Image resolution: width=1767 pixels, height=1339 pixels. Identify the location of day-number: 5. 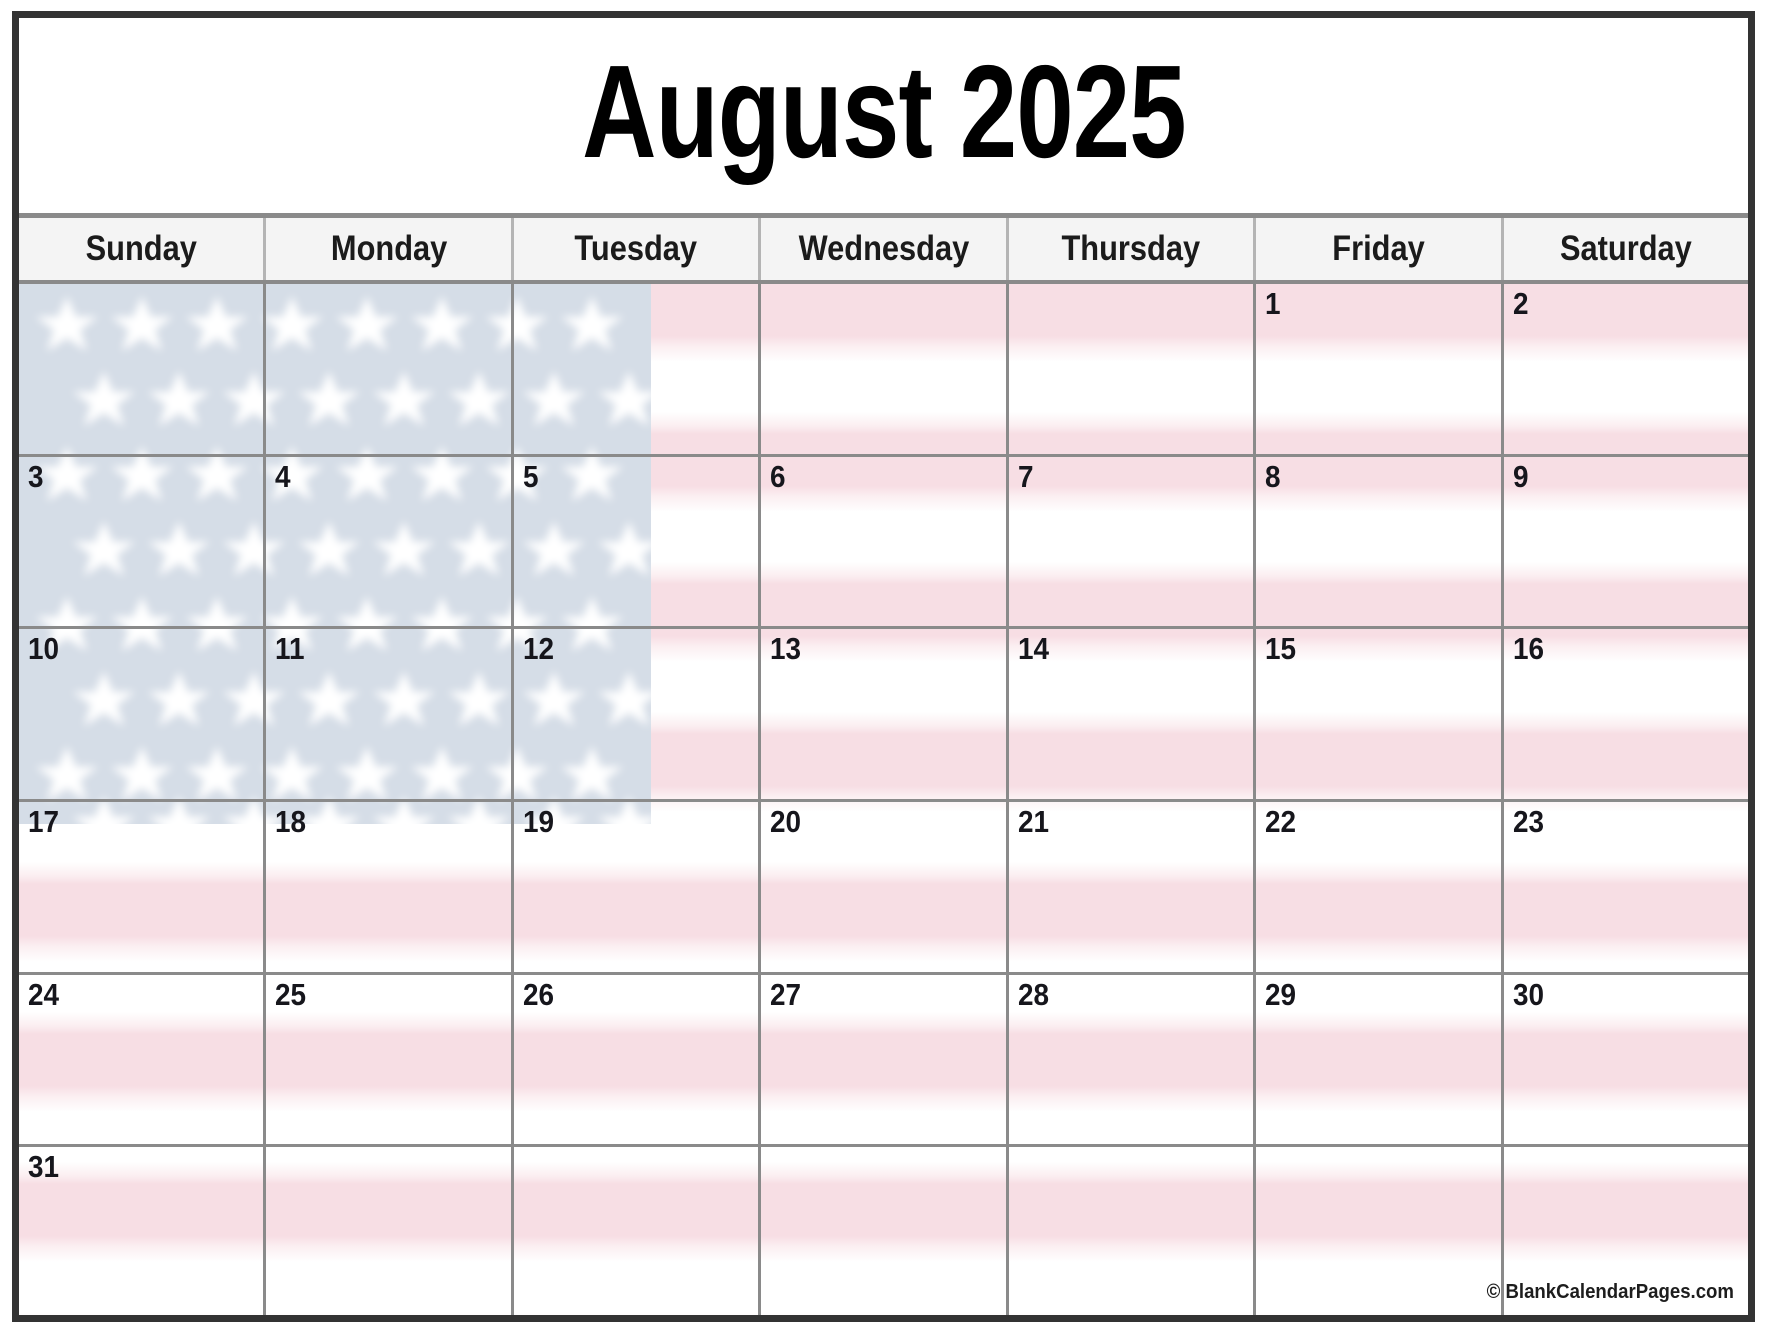
(530, 476).